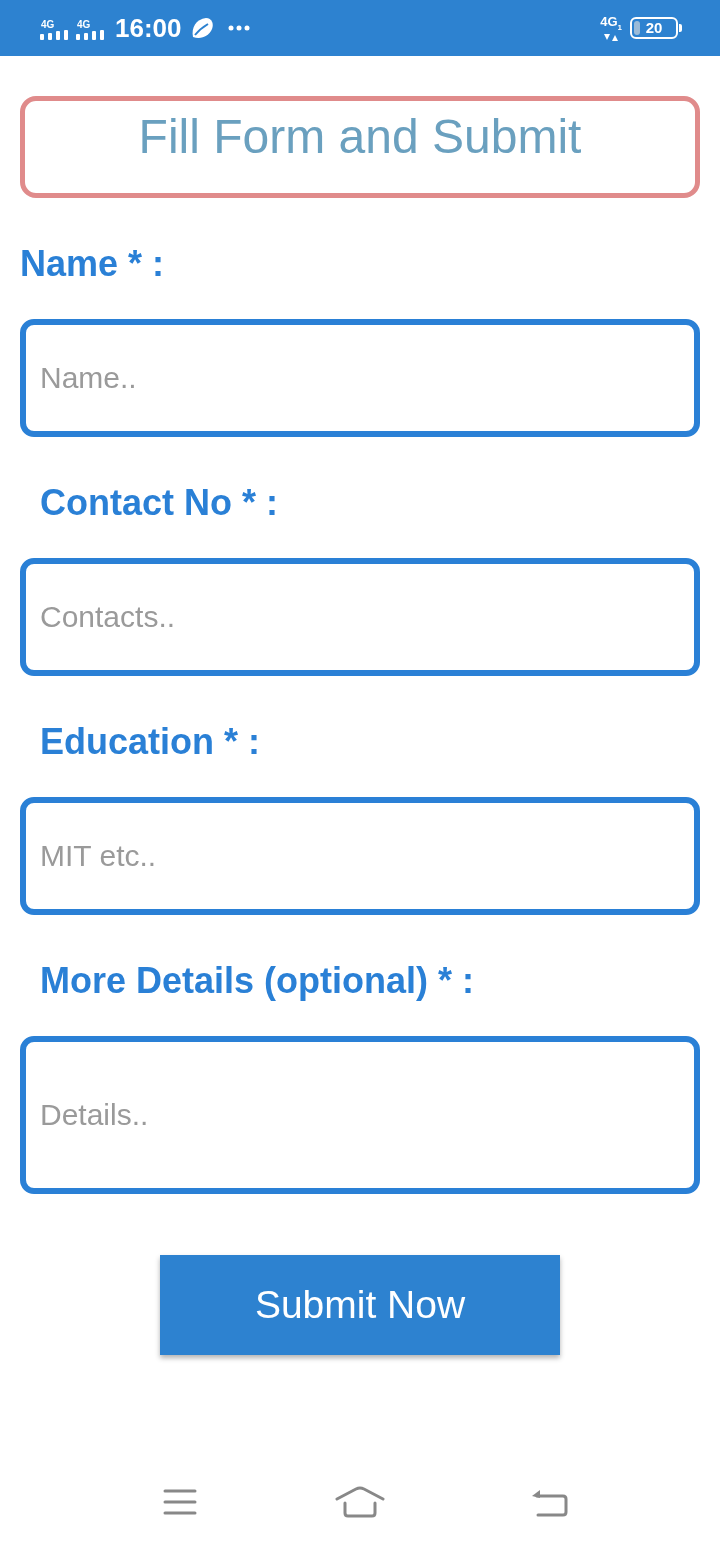 This screenshot has width=720, height=1544. What do you see at coordinates (360, 147) in the screenshot?
I see `title-banner: Fill Form and Submit` at bounding box center [360, 147].